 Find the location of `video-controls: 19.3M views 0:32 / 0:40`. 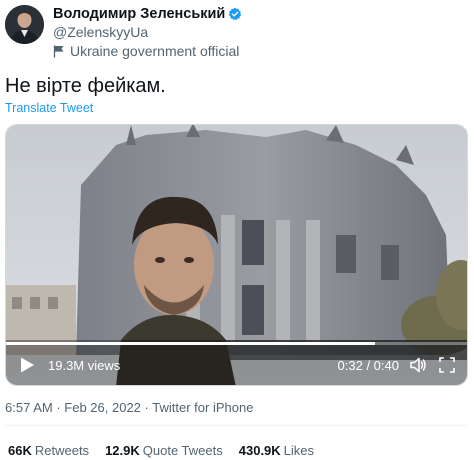

video-controls: 19.3M views 0:32 / 0:40 is located at coordinates (236, 365).